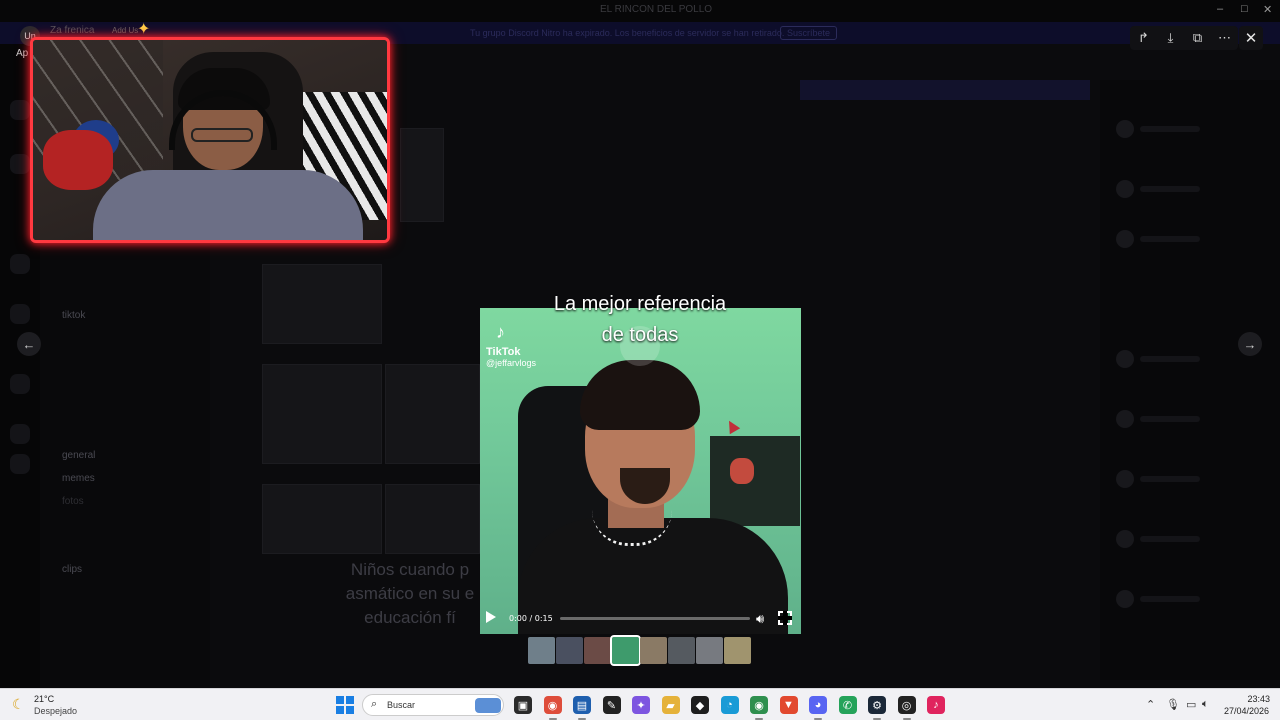  I want to click on channel-item: tiktok, so click(73, 315).